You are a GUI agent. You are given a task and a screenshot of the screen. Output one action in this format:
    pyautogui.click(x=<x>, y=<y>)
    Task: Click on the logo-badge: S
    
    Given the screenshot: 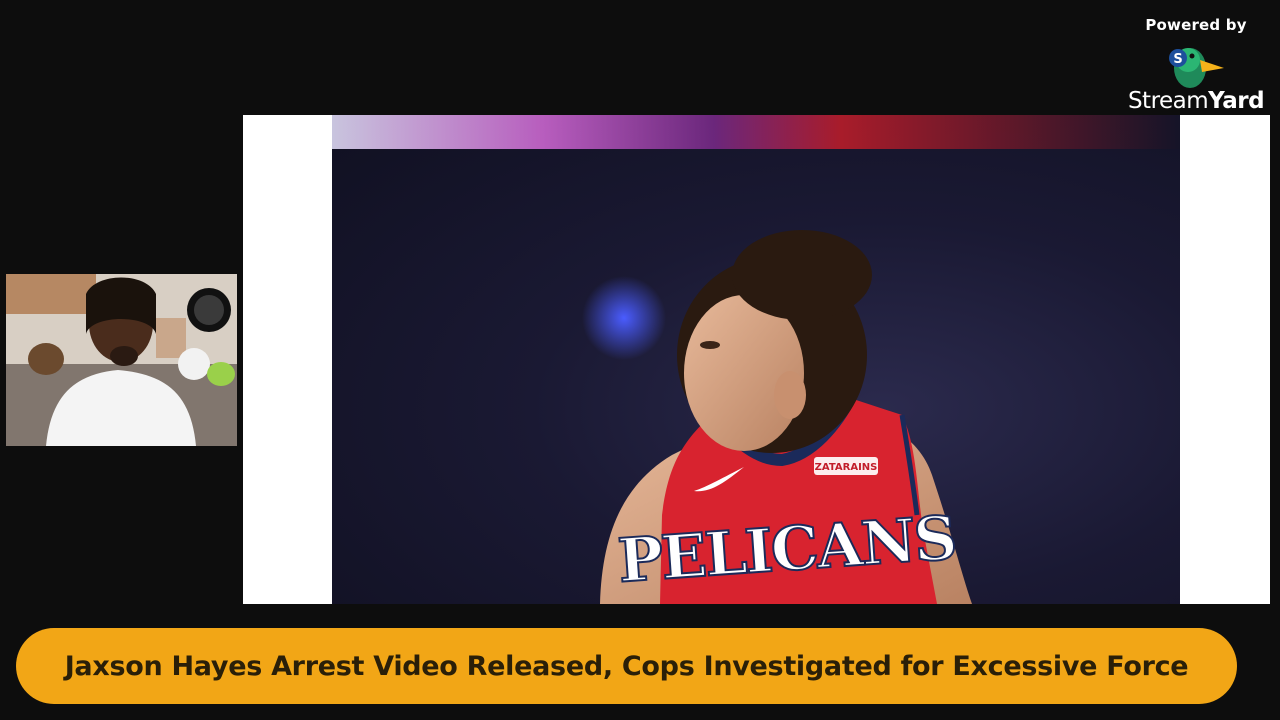 What is the action you would take?
    pyautogui.click(x=1177, y=59)
    